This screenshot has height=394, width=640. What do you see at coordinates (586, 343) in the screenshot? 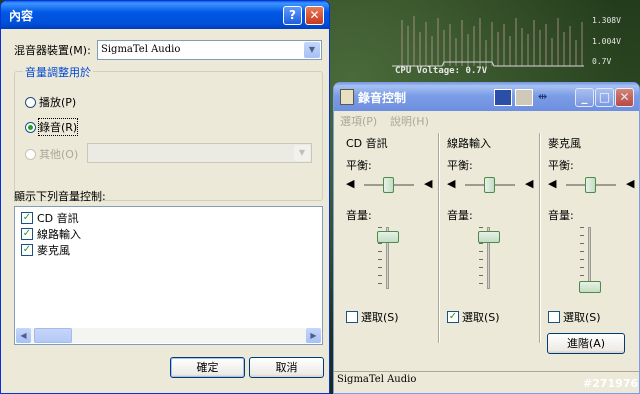
I see `advanced-button: 進階(A)` at bounding box center [586, 343].